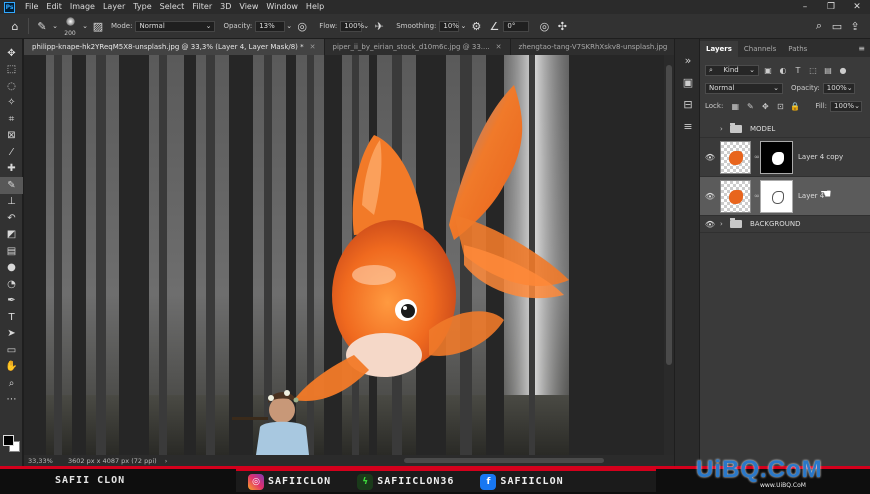 Image resolution: width=870 pixels, height=494 pixels. I want to click on adjustments-icon: ≡, so click(688, 126).